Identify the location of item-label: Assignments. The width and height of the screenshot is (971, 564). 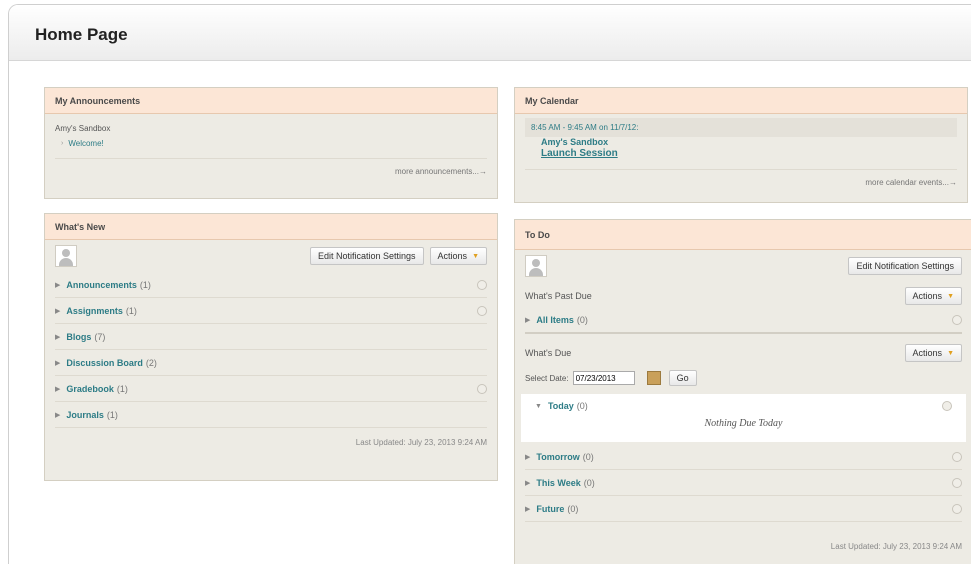
(94, 311).